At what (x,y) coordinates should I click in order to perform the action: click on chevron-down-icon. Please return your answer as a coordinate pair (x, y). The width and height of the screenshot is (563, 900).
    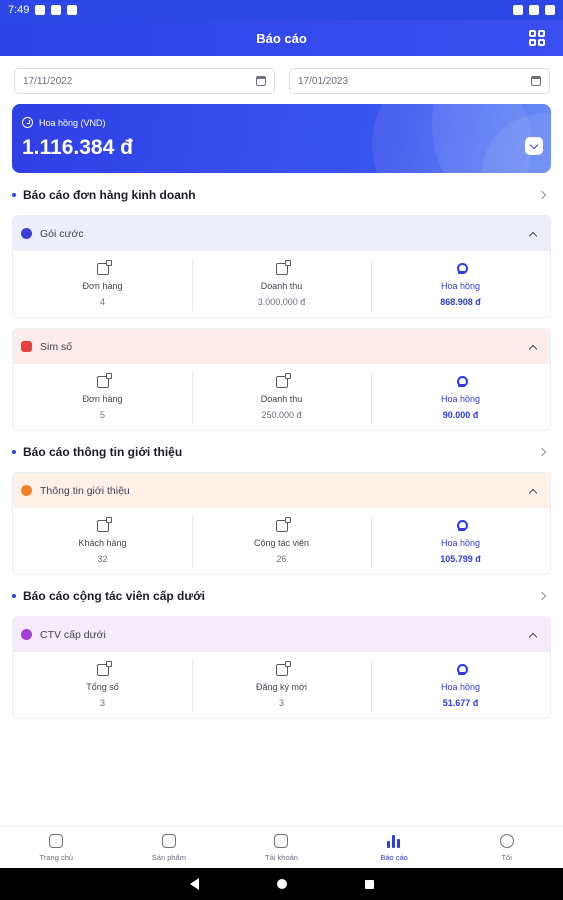
    Looking at the image, I should click on (534, 144).